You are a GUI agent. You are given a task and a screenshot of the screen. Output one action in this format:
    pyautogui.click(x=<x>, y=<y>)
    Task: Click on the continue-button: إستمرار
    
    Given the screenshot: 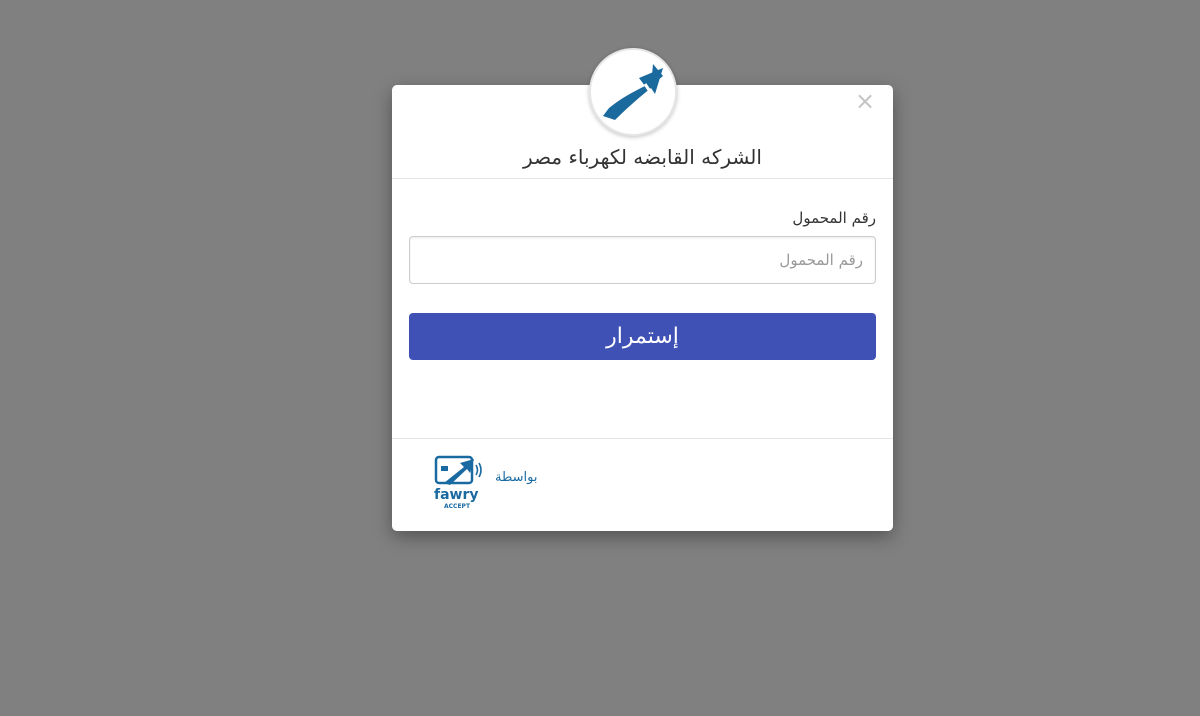 What is the action you would take?
    pyautogui.click(x=642, y=336)
    